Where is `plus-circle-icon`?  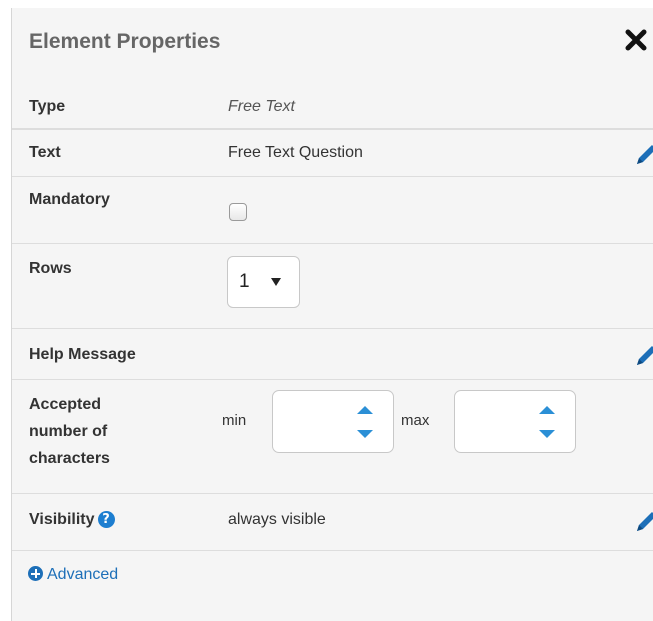 plus-circle-icon is located at coordinates (35, 573).